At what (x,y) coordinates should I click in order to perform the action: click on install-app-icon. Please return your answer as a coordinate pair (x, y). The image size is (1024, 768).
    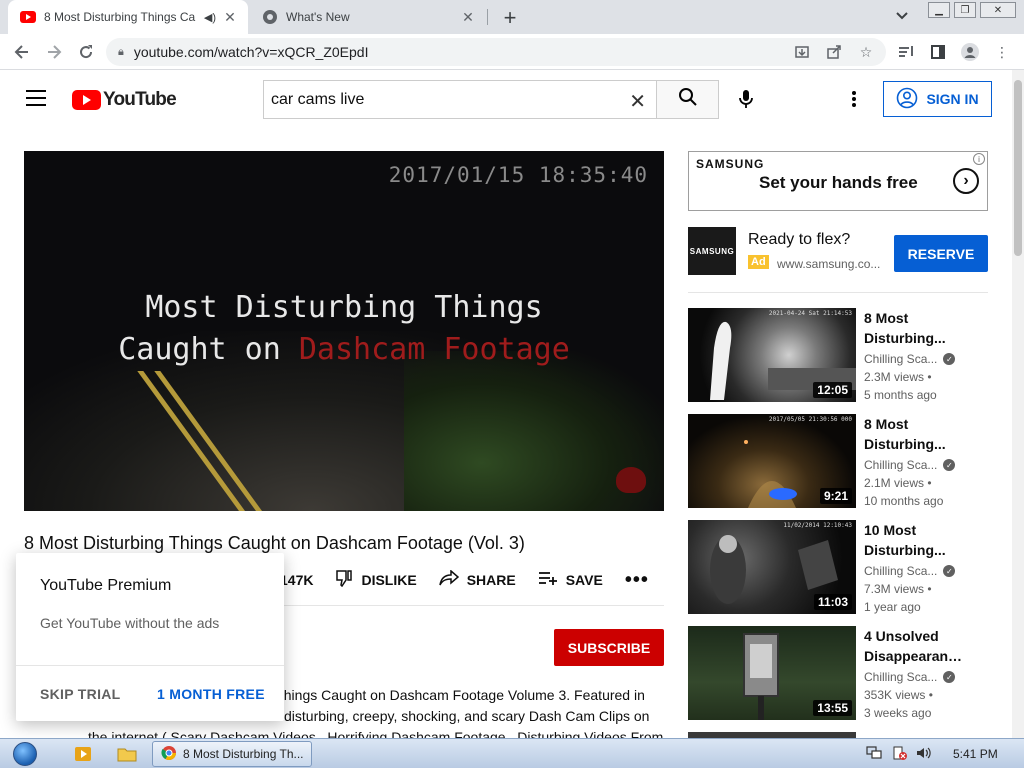
    Looking at the image, I should click on (802, 52).